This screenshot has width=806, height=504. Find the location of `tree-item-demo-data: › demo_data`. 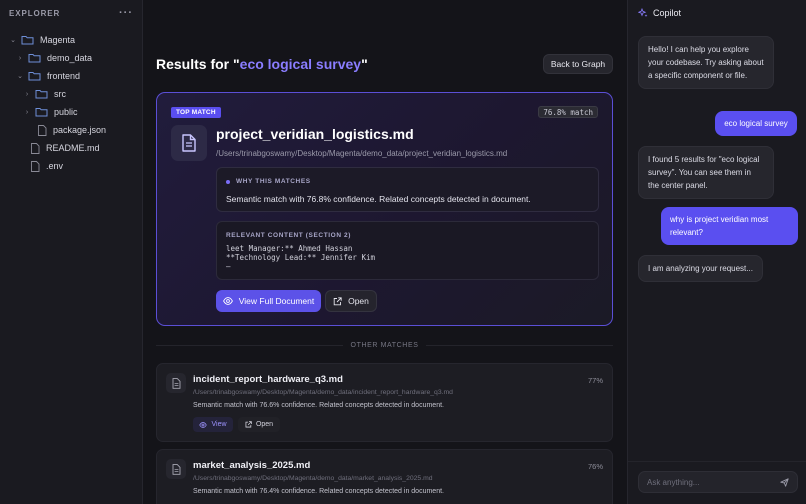

tree-item-demo-data: › demo_data is located at coordinates (71, 58).